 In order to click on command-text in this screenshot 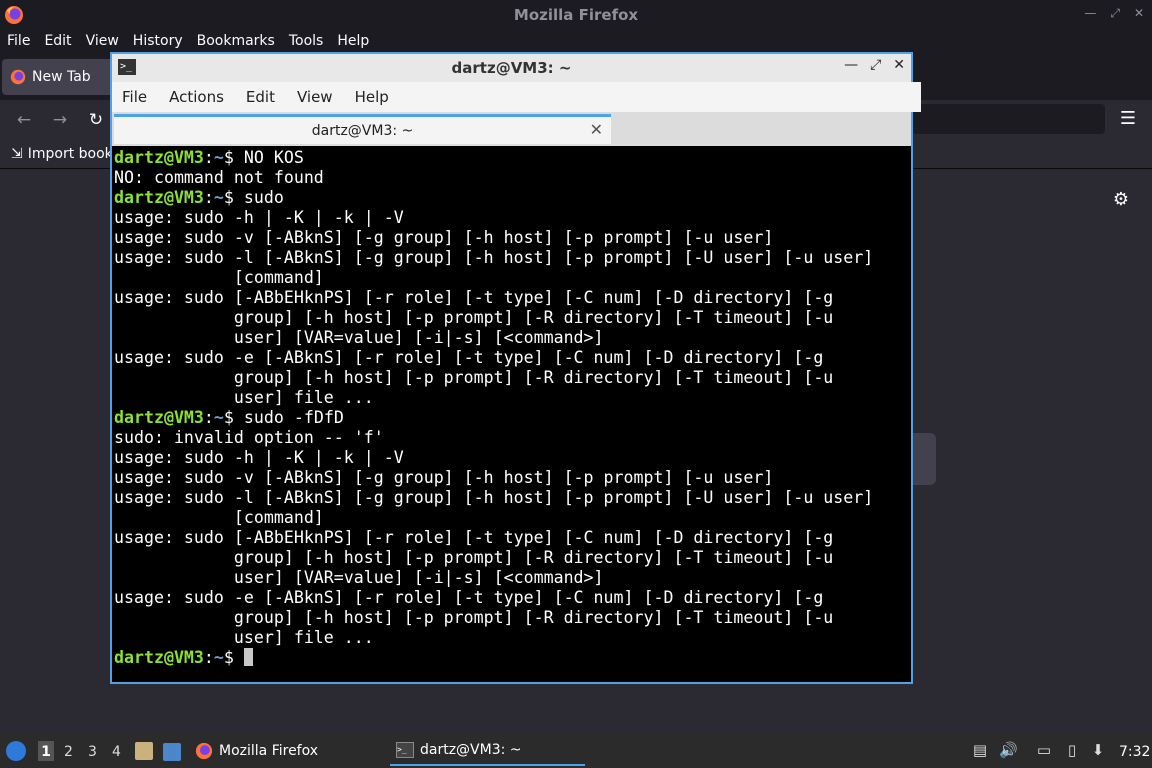, I will do `click(239, 657)`.